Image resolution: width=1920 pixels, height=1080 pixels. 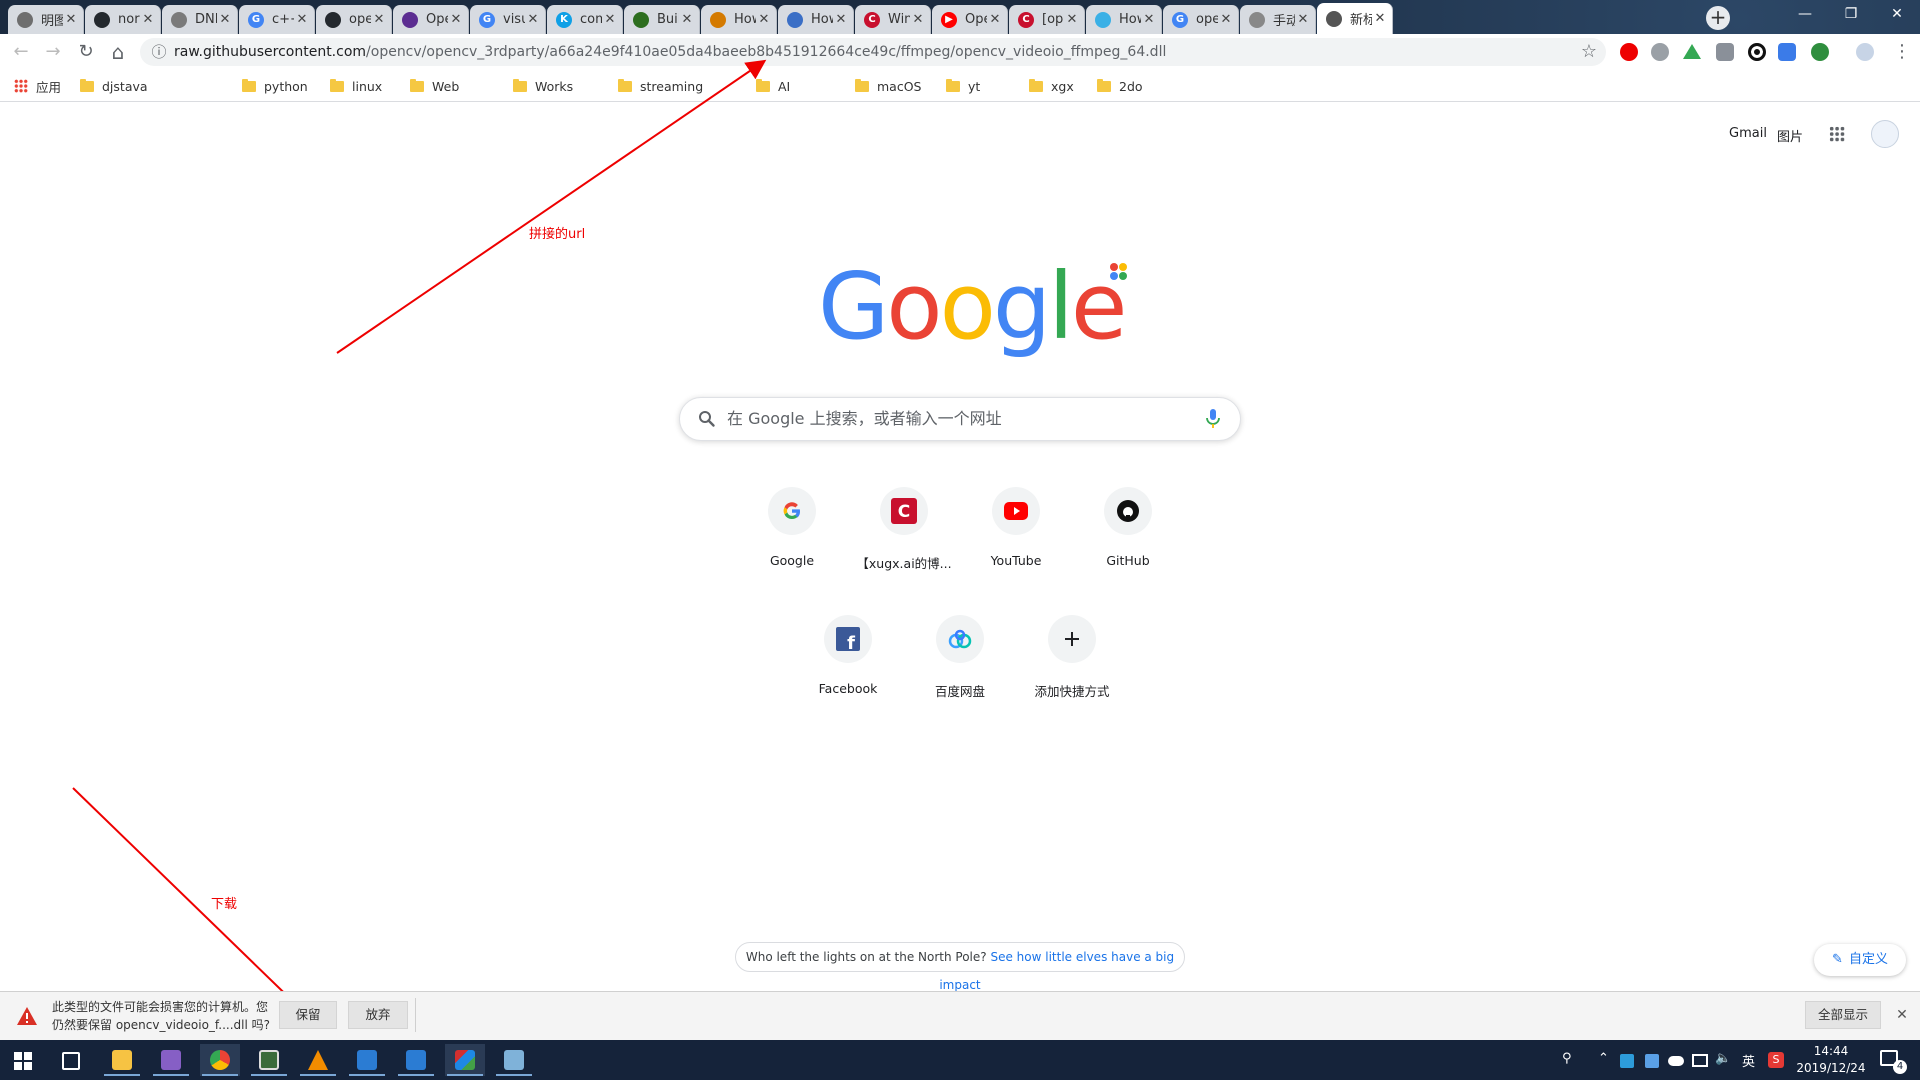 What do you see at coordinates (543, 86) in the screenshot?
I see `bookmark-folder: Works` at bounding box center [543, 86].